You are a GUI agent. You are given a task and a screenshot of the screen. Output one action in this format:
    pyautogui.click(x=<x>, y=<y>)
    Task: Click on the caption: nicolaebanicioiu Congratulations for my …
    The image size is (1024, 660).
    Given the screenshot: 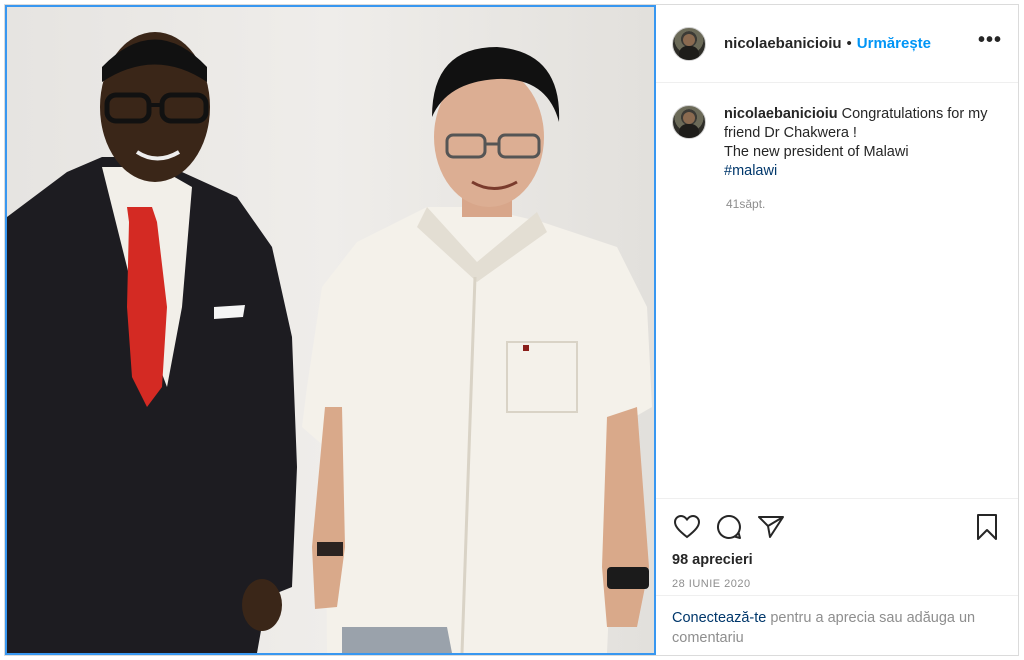 What is the action you would take?
    pyautogui.click(x=837, y=143)
    